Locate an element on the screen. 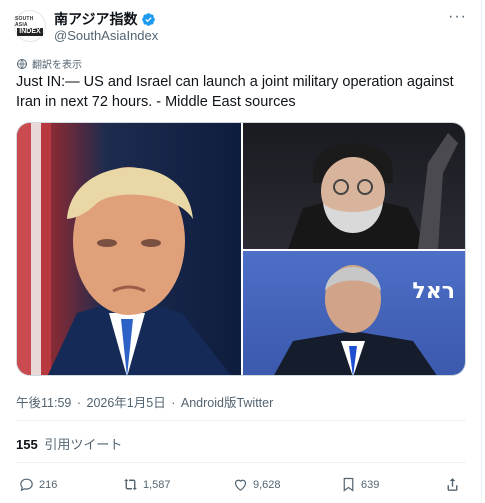  avatar-logo-bottom: INDEX is located at coordinates (30, 32).